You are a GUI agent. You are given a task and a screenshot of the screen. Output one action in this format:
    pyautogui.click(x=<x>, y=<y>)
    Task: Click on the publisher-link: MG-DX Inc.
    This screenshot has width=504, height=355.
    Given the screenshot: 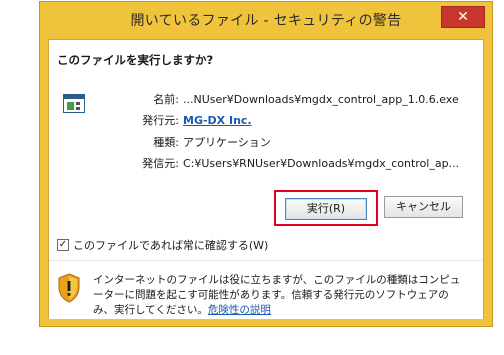 What is the action you would take?
    pyautogui.click(x=217, y=121)
    